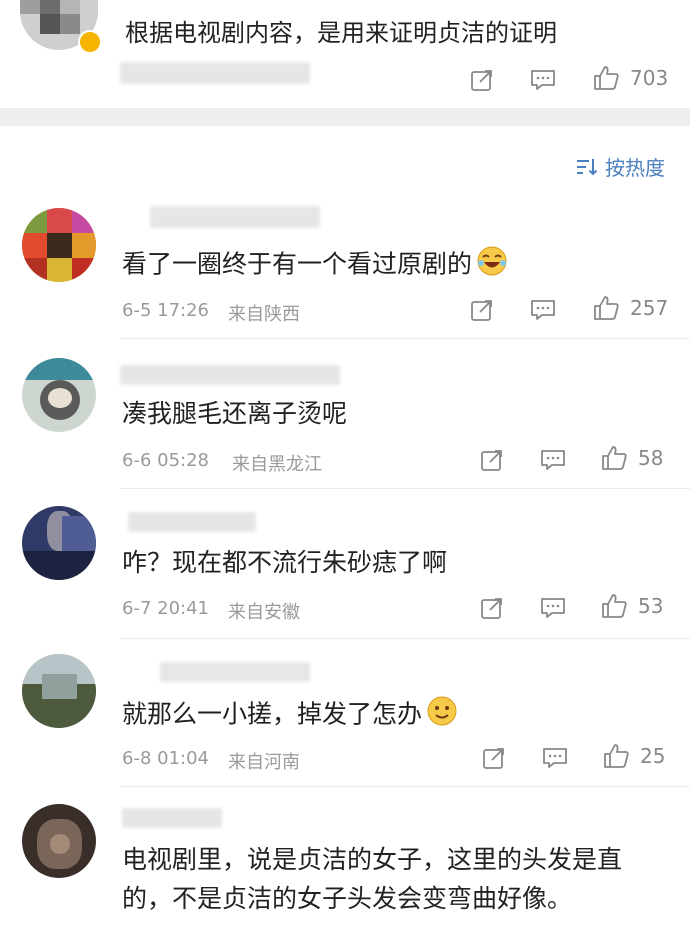 The image size is (690, 930). I want to click on sort-icon, so click(587, 166).